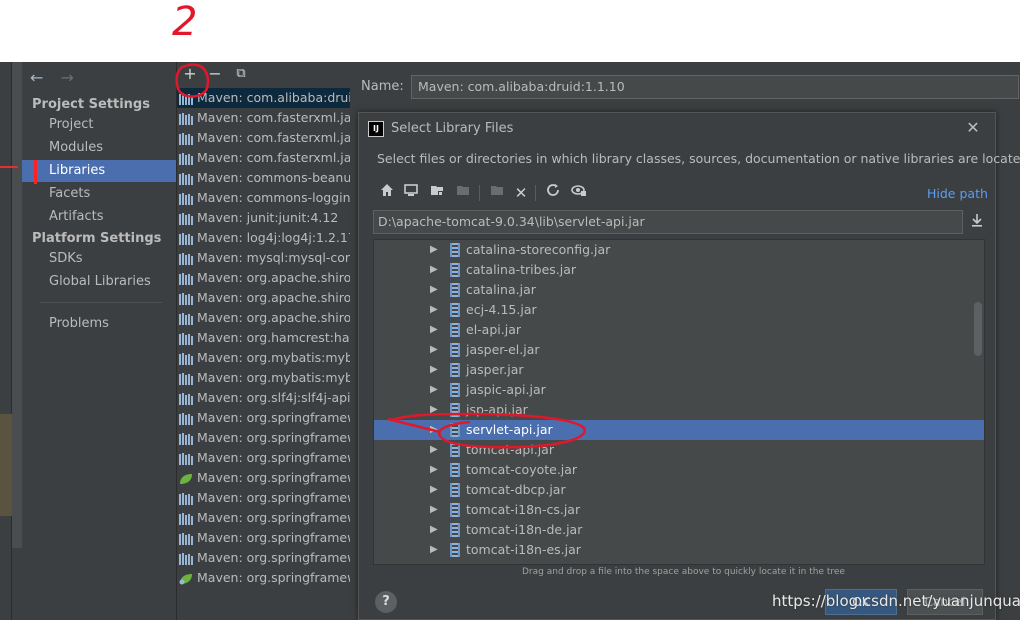 The height and width of the screenshot is (620, 1020). What do you see at coordinates (679, 410) in the screenshot?
I see `tree-row: ▶ jsp-api.jar` at bounding box center [679, 410].